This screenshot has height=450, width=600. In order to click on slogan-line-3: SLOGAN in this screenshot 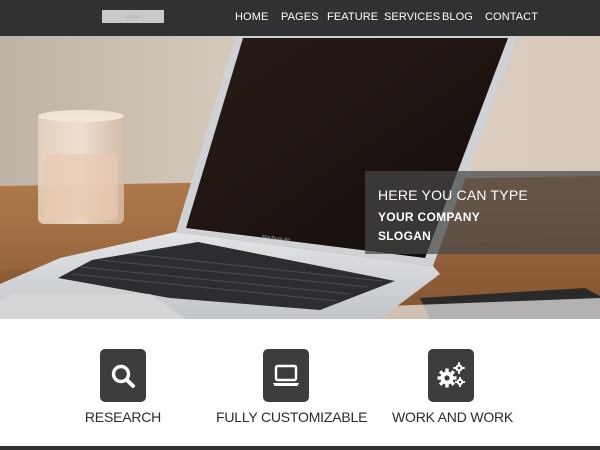, I will do `click(405, 236)`.